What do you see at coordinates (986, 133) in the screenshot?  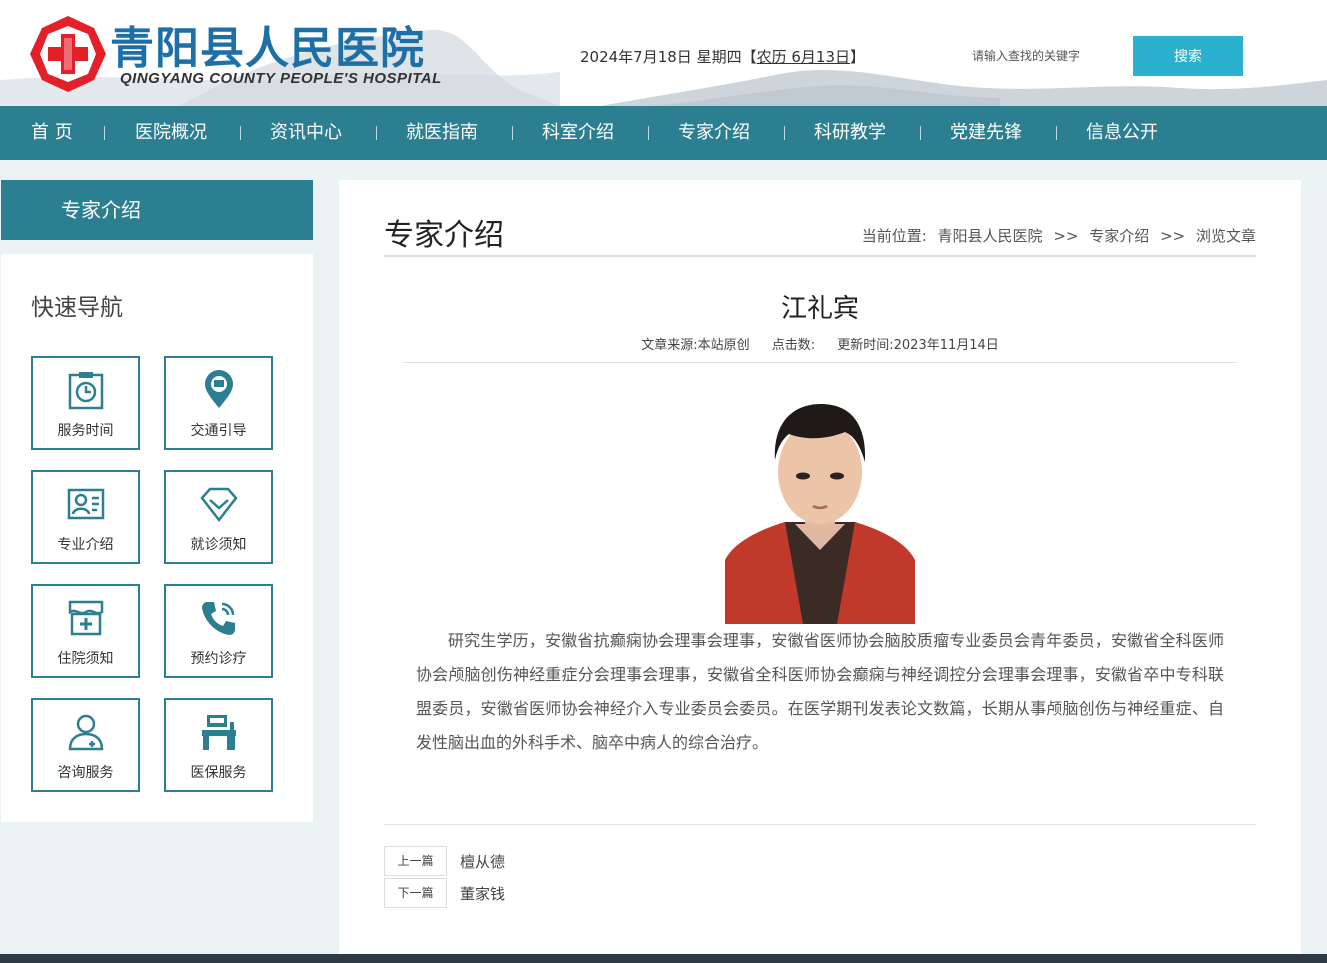 I see `nav-item-party: 党建先锋` at bounding box center [986, 133].